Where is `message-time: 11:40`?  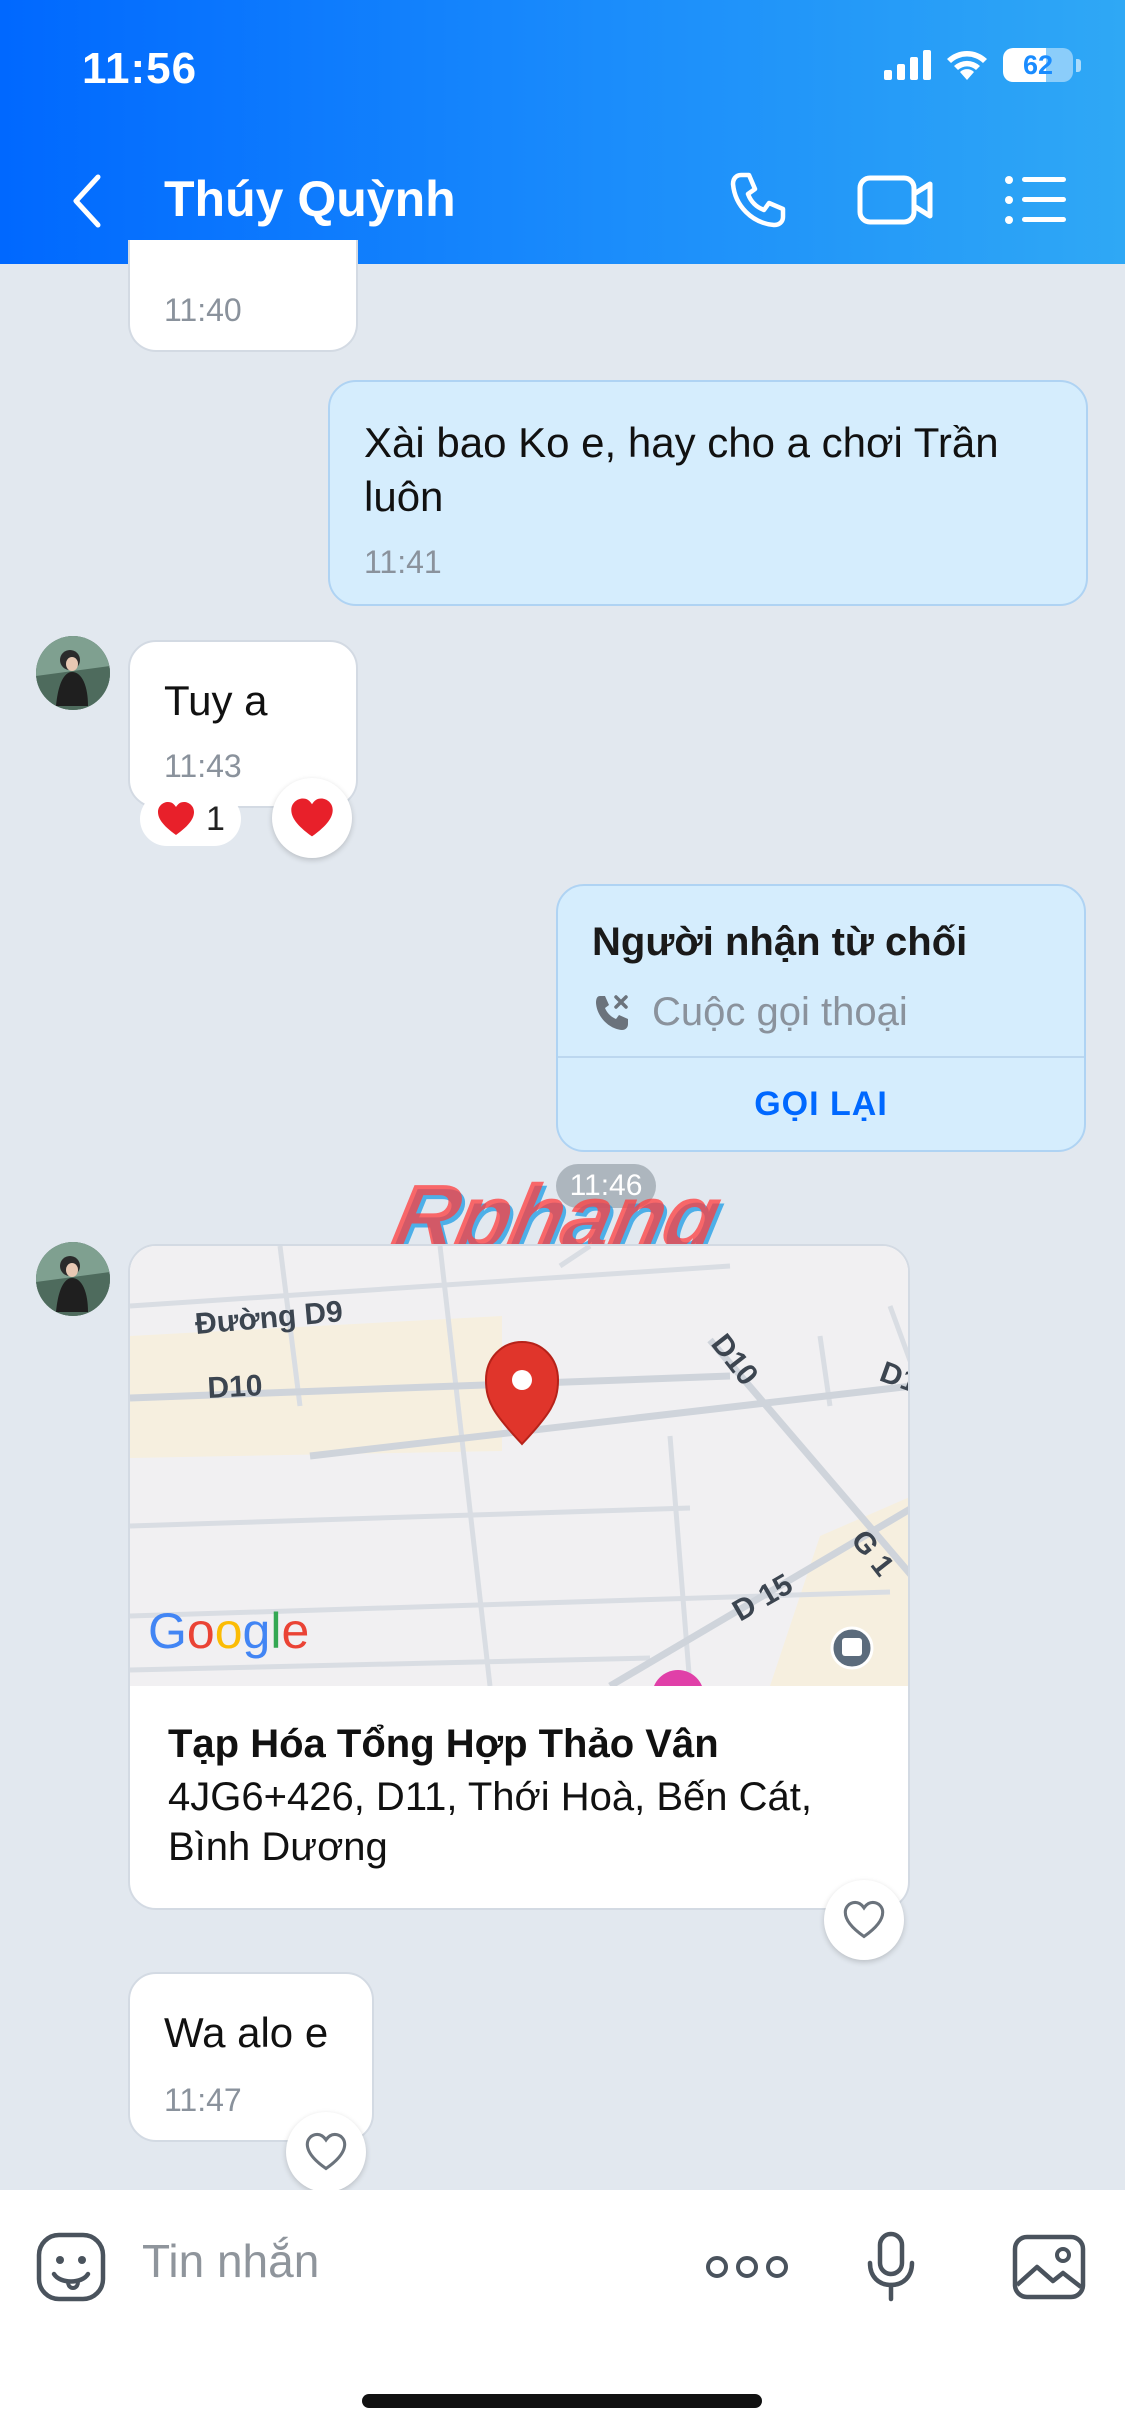
message-time: 11:40 is located at coordinates (203, 310).